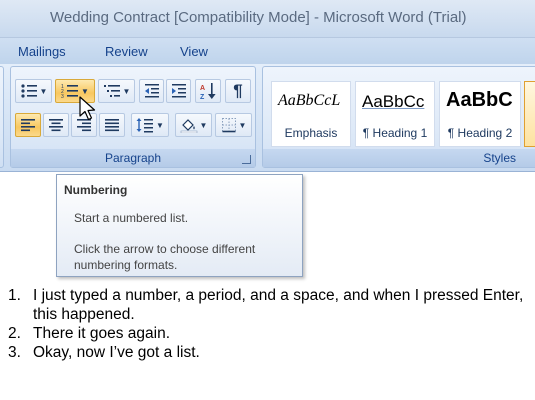  Describe the element at coordinates (393, 101) in the screenshot. I see `style-sample: AaBbCc` at that location.